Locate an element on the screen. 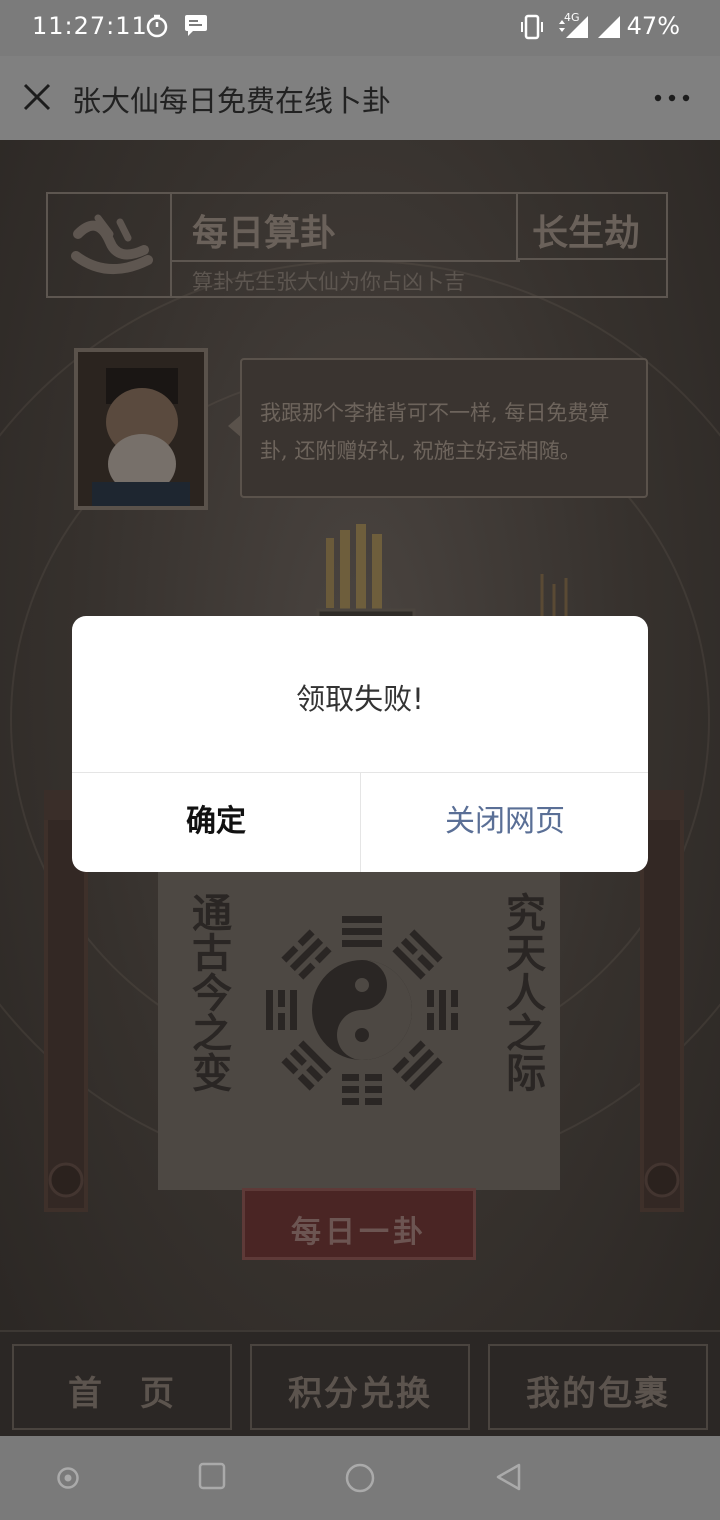  recent-apps-icon is located at coordinates (212, 1476).